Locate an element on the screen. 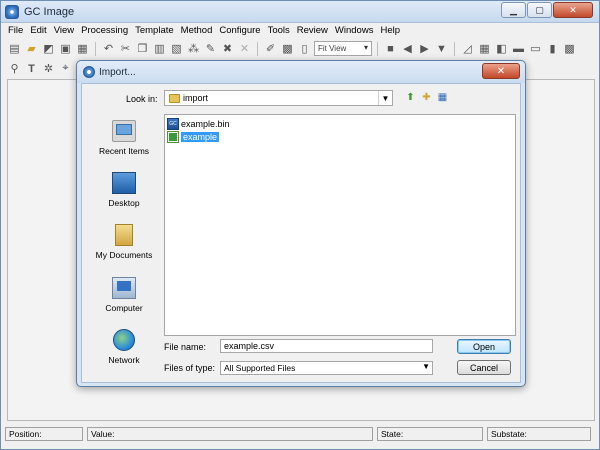 The image size is (600, 450). file-name: example is located at coordinates (200, 136).